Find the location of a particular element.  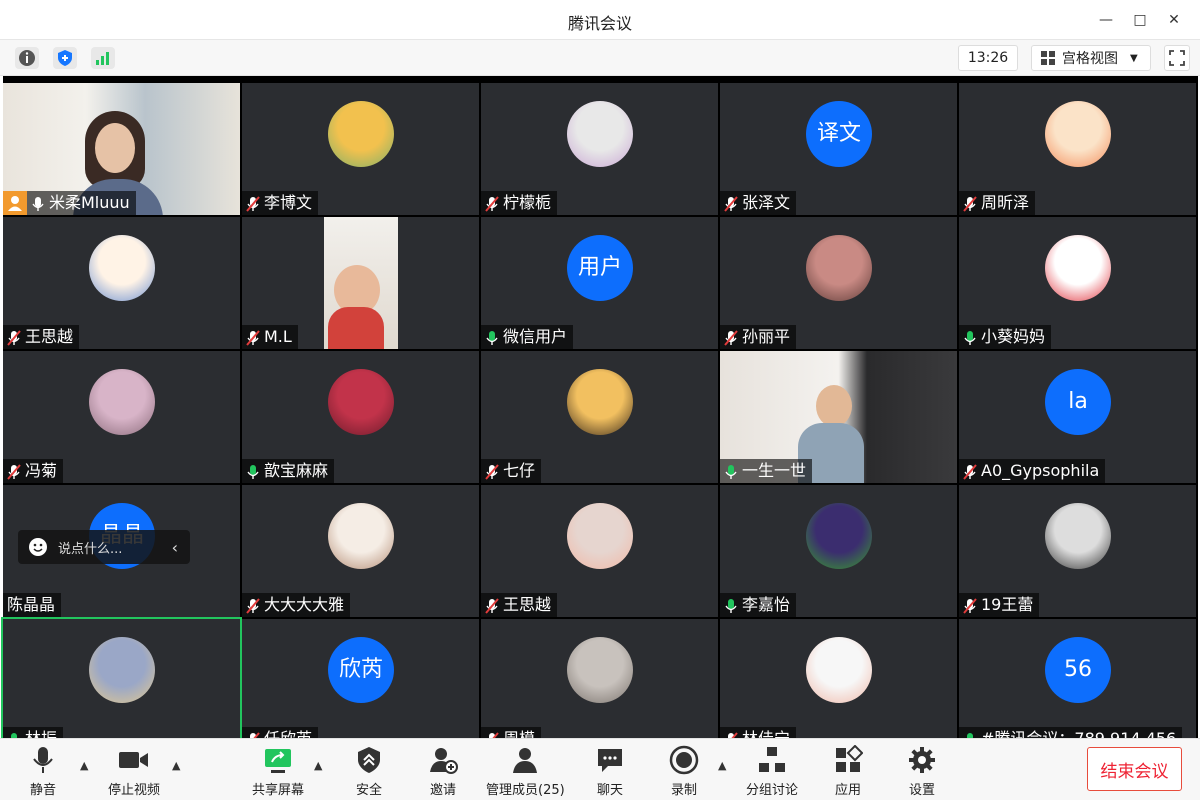

participant-name-label: 冯菊 is located at coordinates (33, 471).